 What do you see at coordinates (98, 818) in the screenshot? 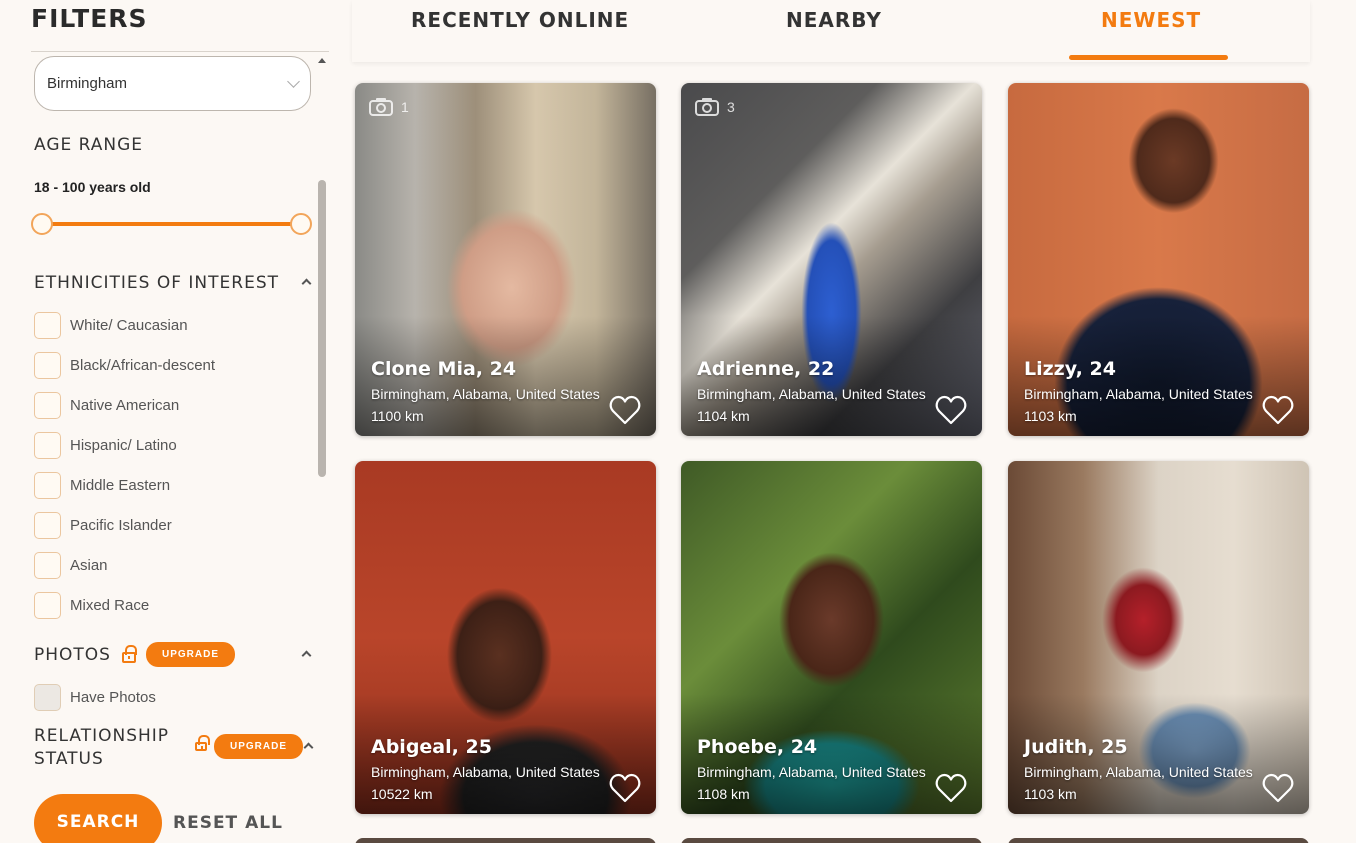
I see `search-button: SEARCH` at bounding box center [98, 818].